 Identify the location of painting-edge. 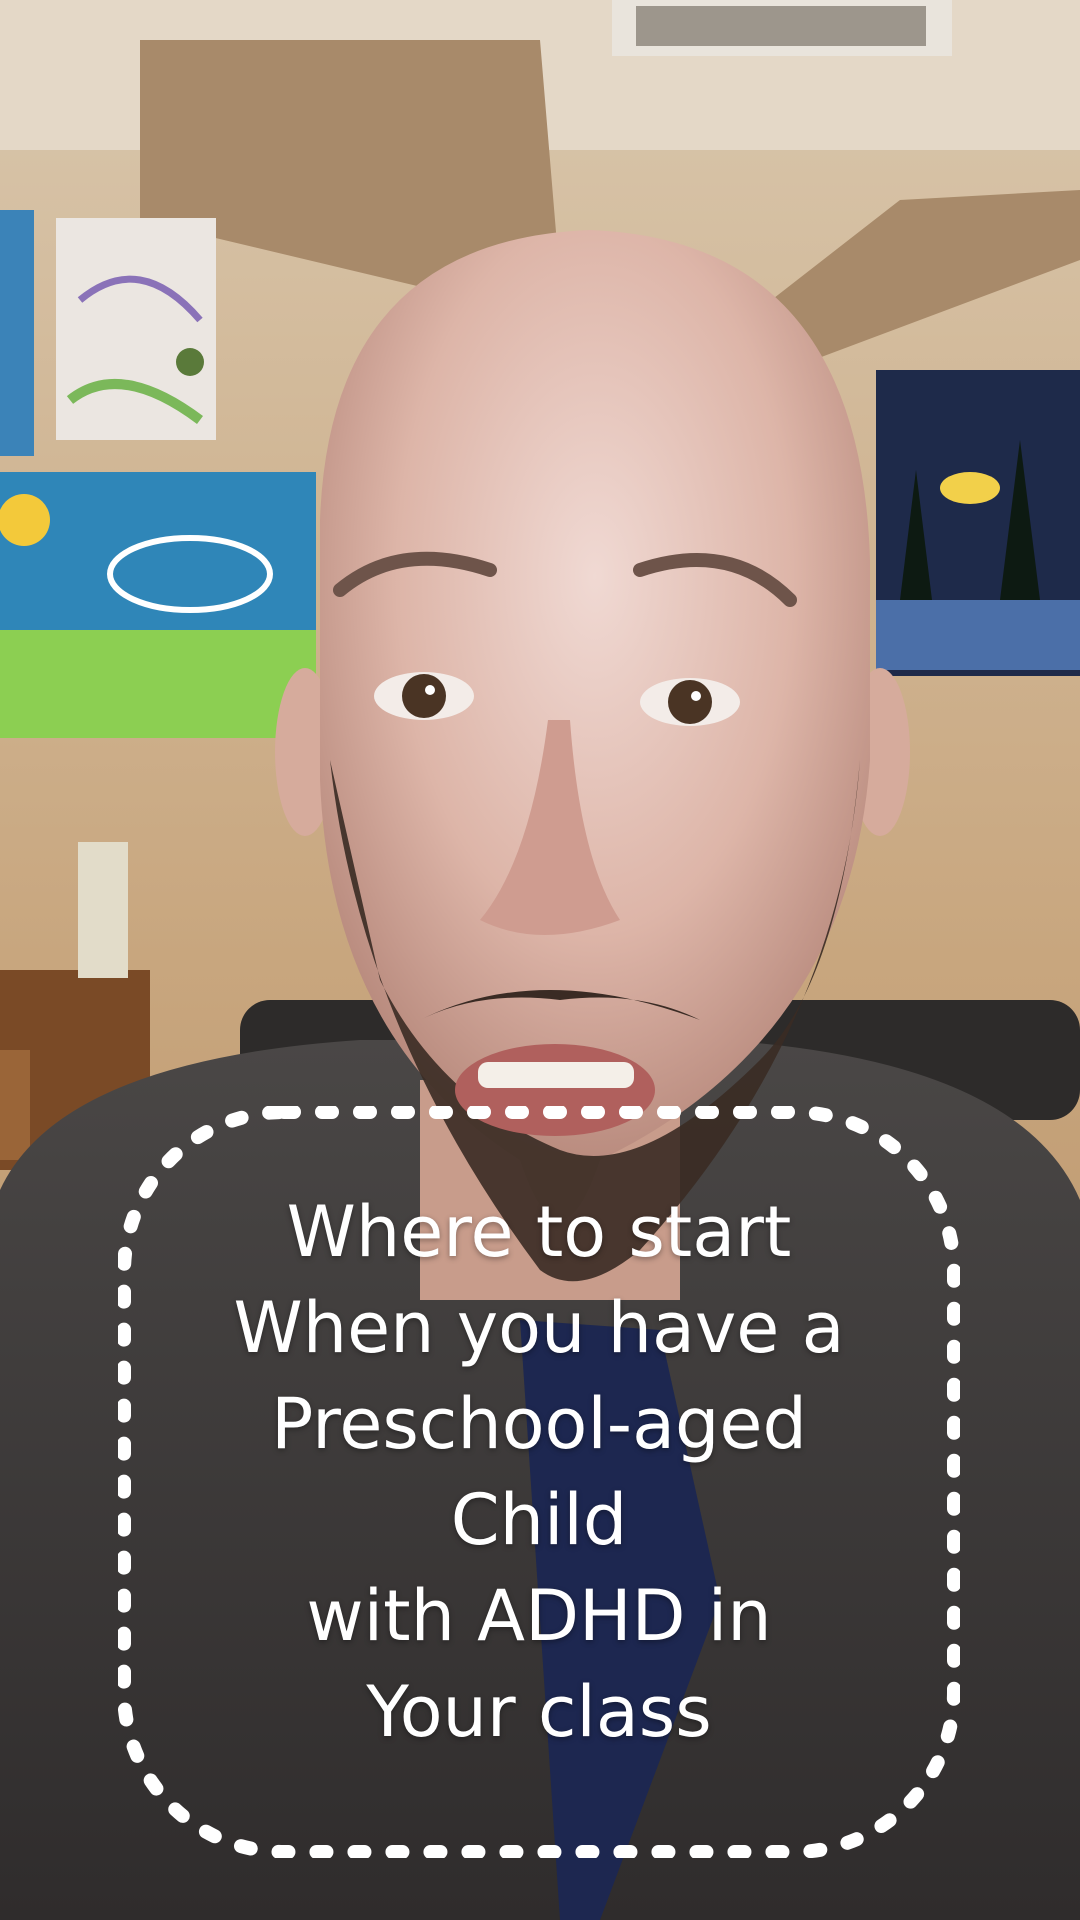
(17, 333).